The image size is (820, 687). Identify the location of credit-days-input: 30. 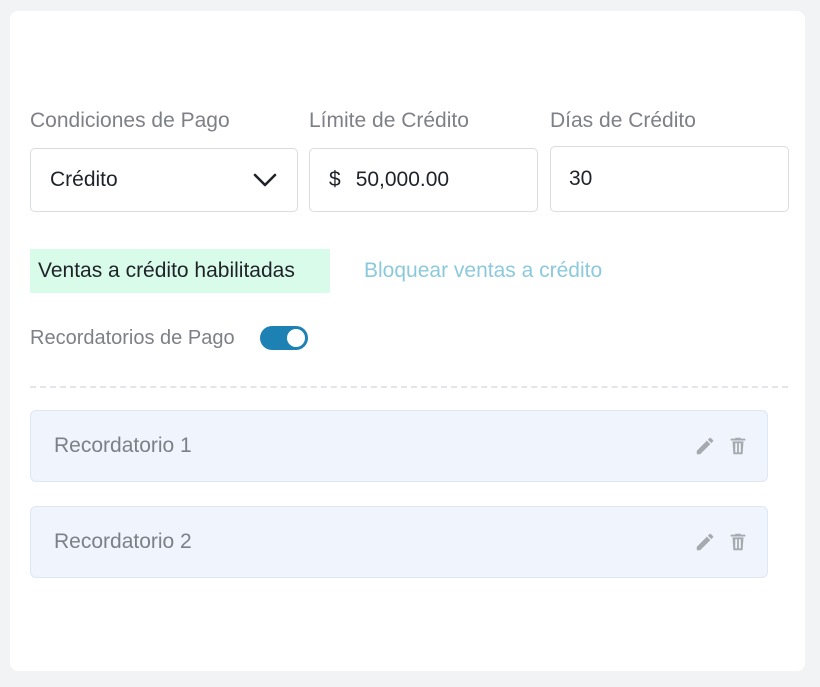
(669, 179).